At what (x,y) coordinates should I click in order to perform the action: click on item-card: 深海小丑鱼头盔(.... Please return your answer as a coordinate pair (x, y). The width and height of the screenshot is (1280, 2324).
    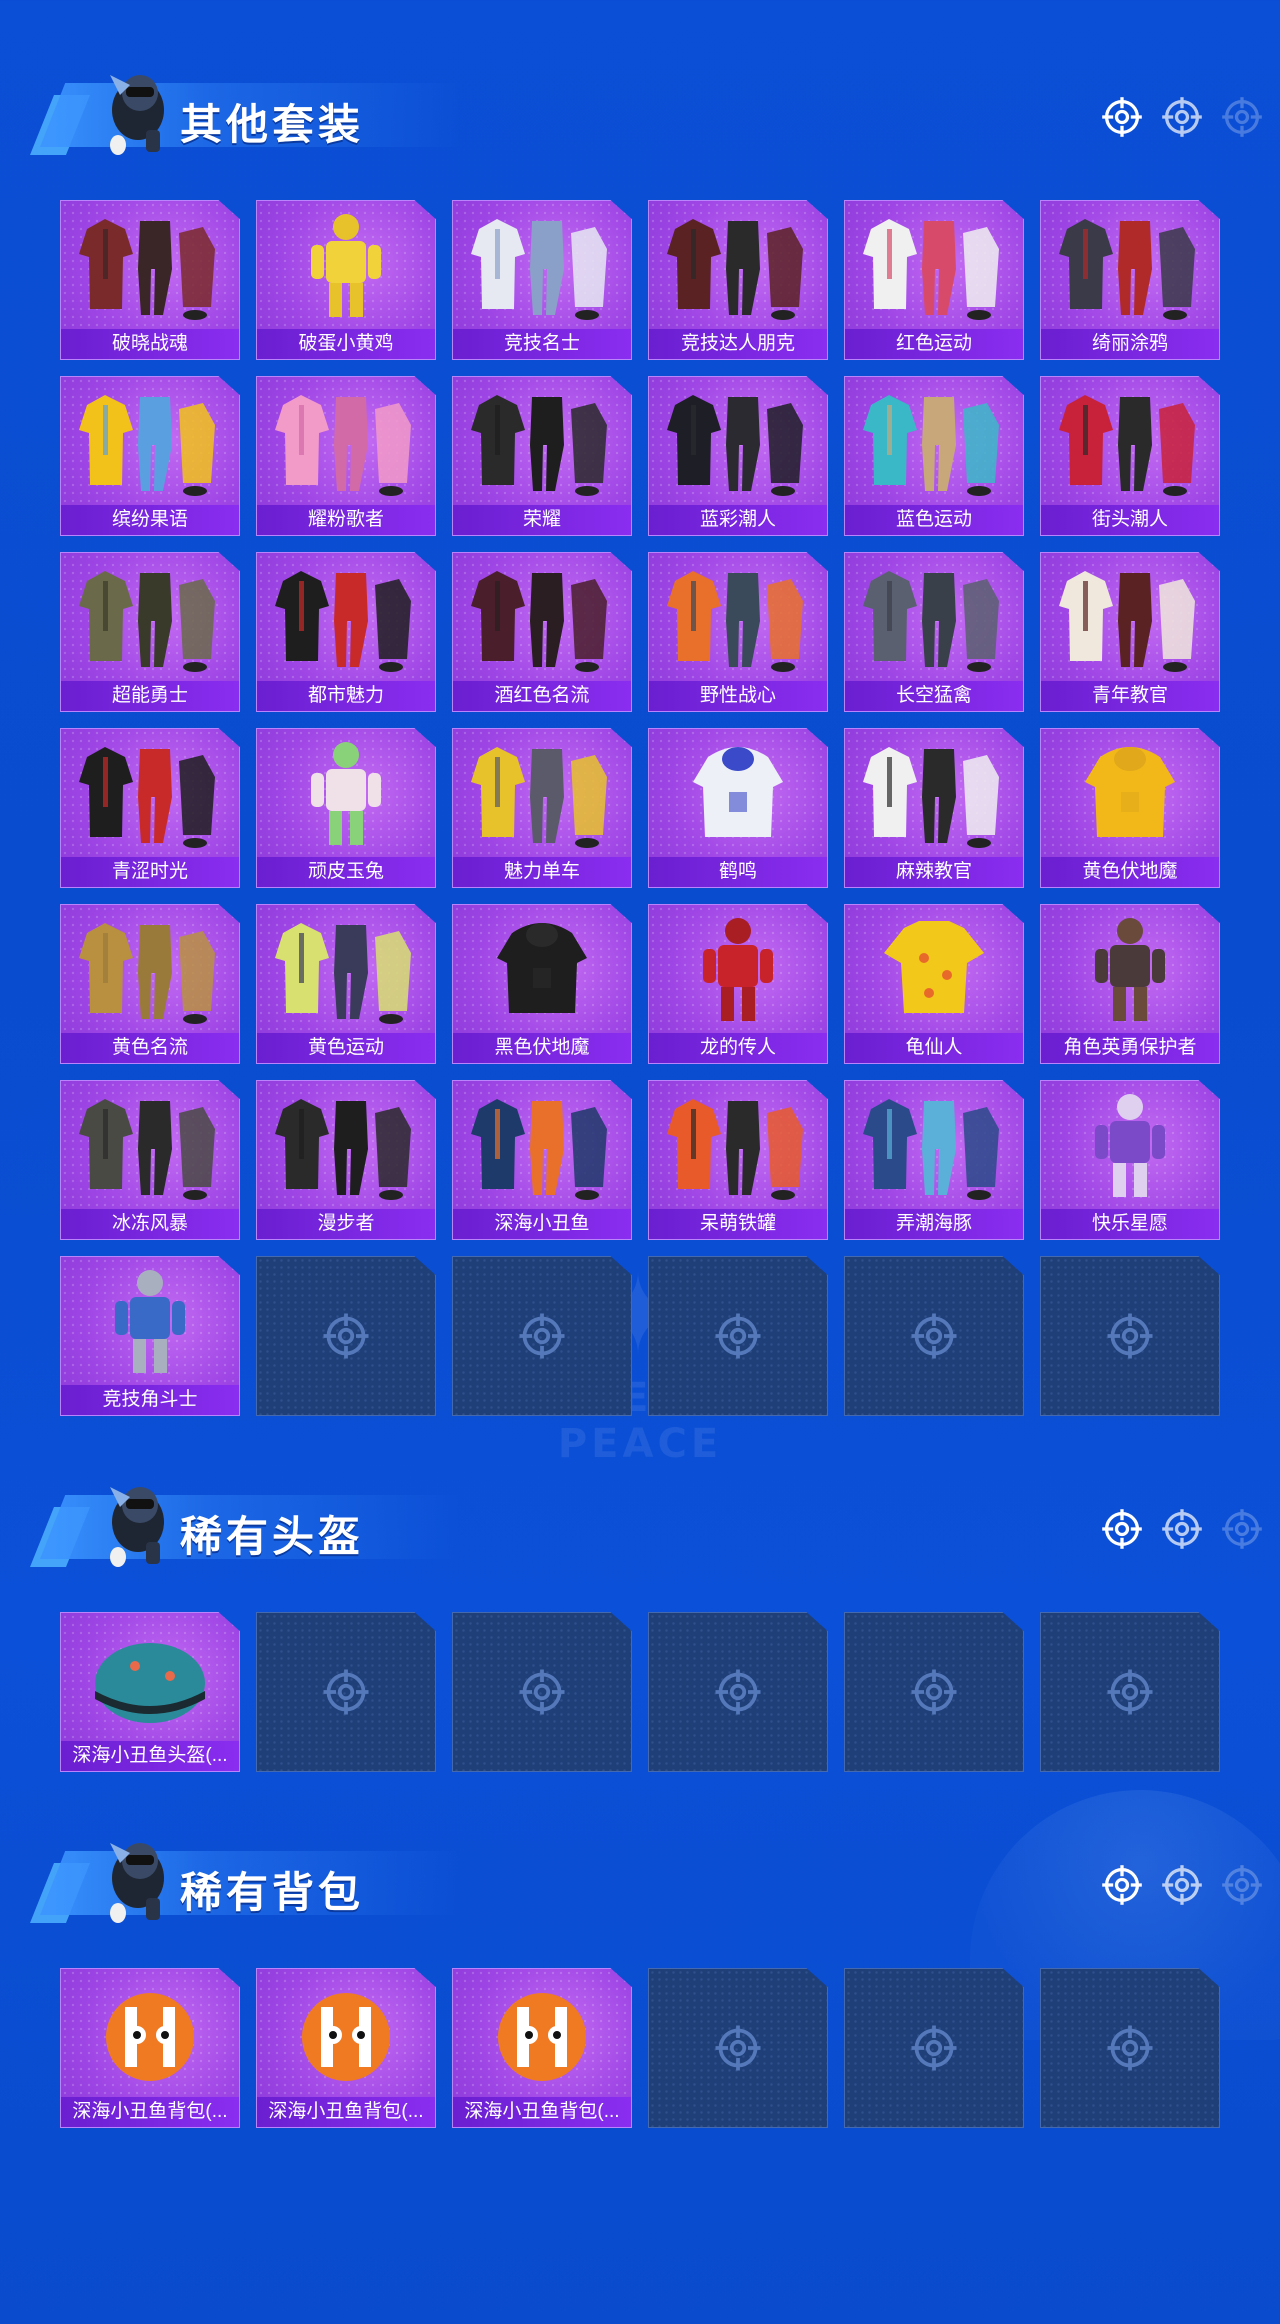
    Looking at the image, I should click on (150, 1692).